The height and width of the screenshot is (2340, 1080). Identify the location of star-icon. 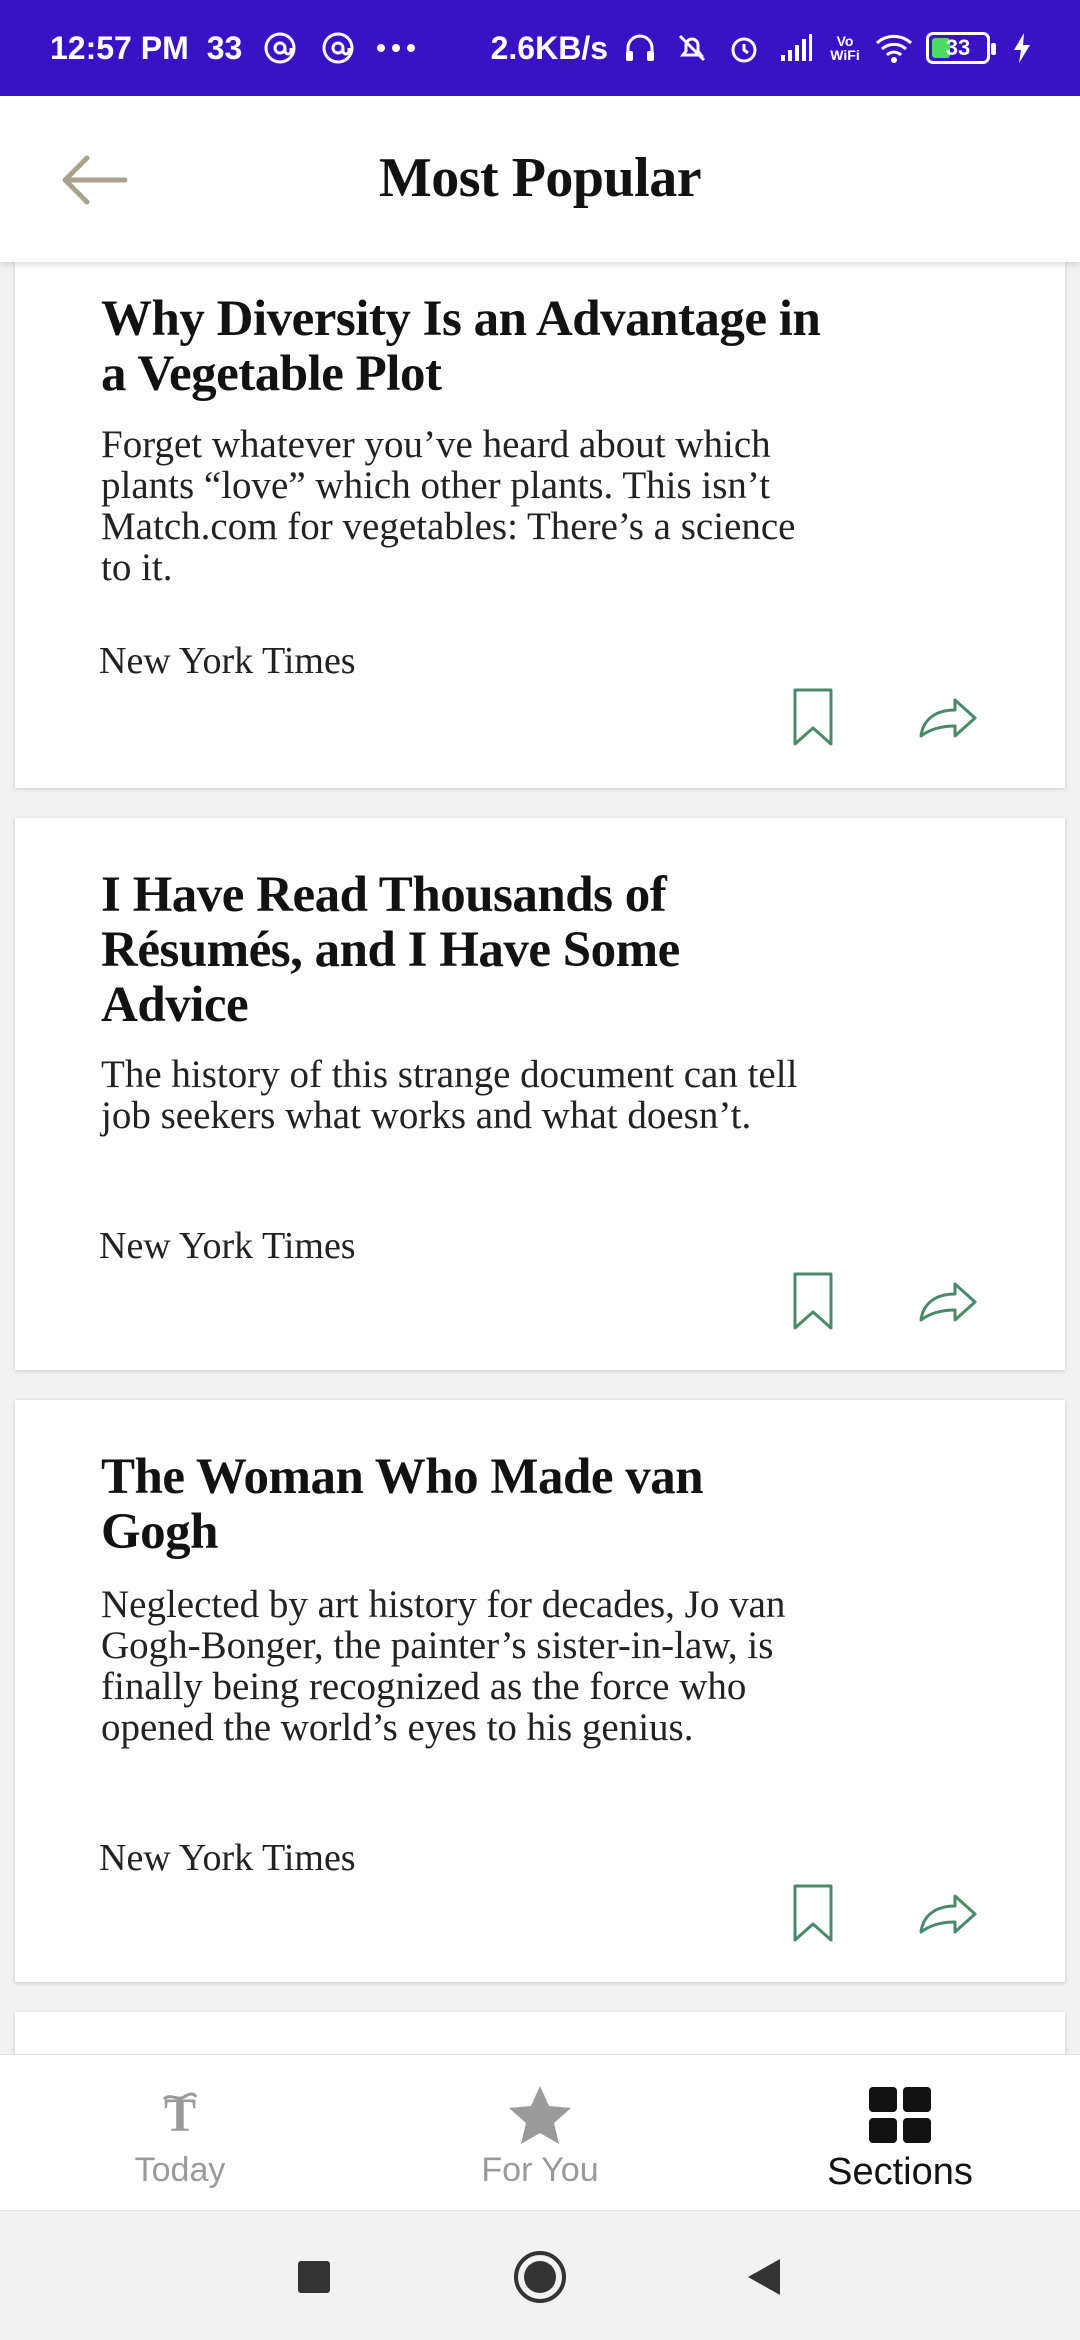
(540, 2115).